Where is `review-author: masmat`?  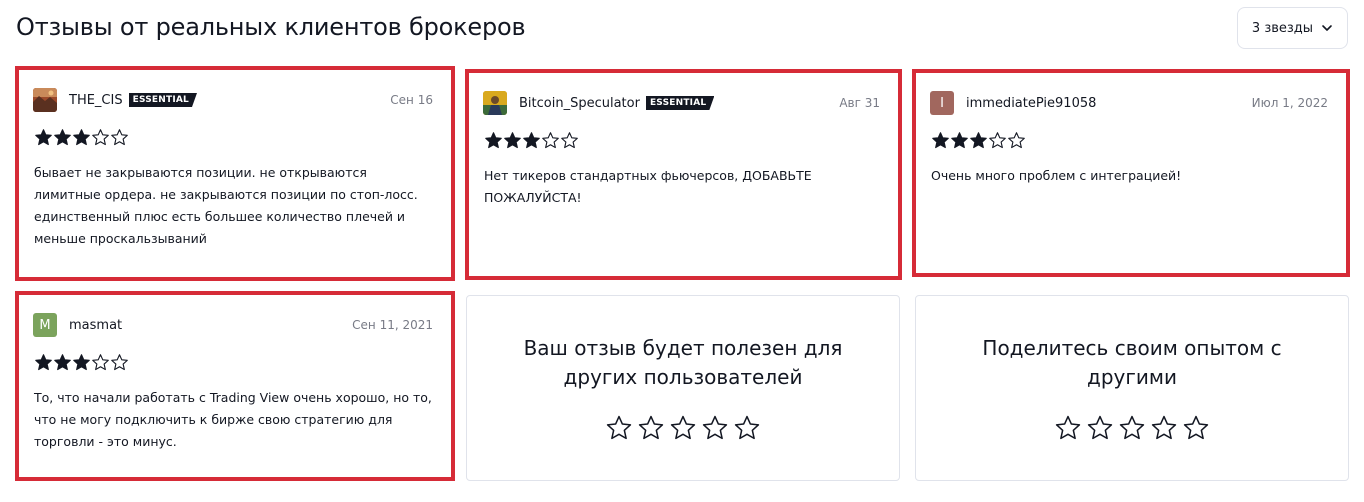
review-author: masmat is located at coordinates (95, 325).